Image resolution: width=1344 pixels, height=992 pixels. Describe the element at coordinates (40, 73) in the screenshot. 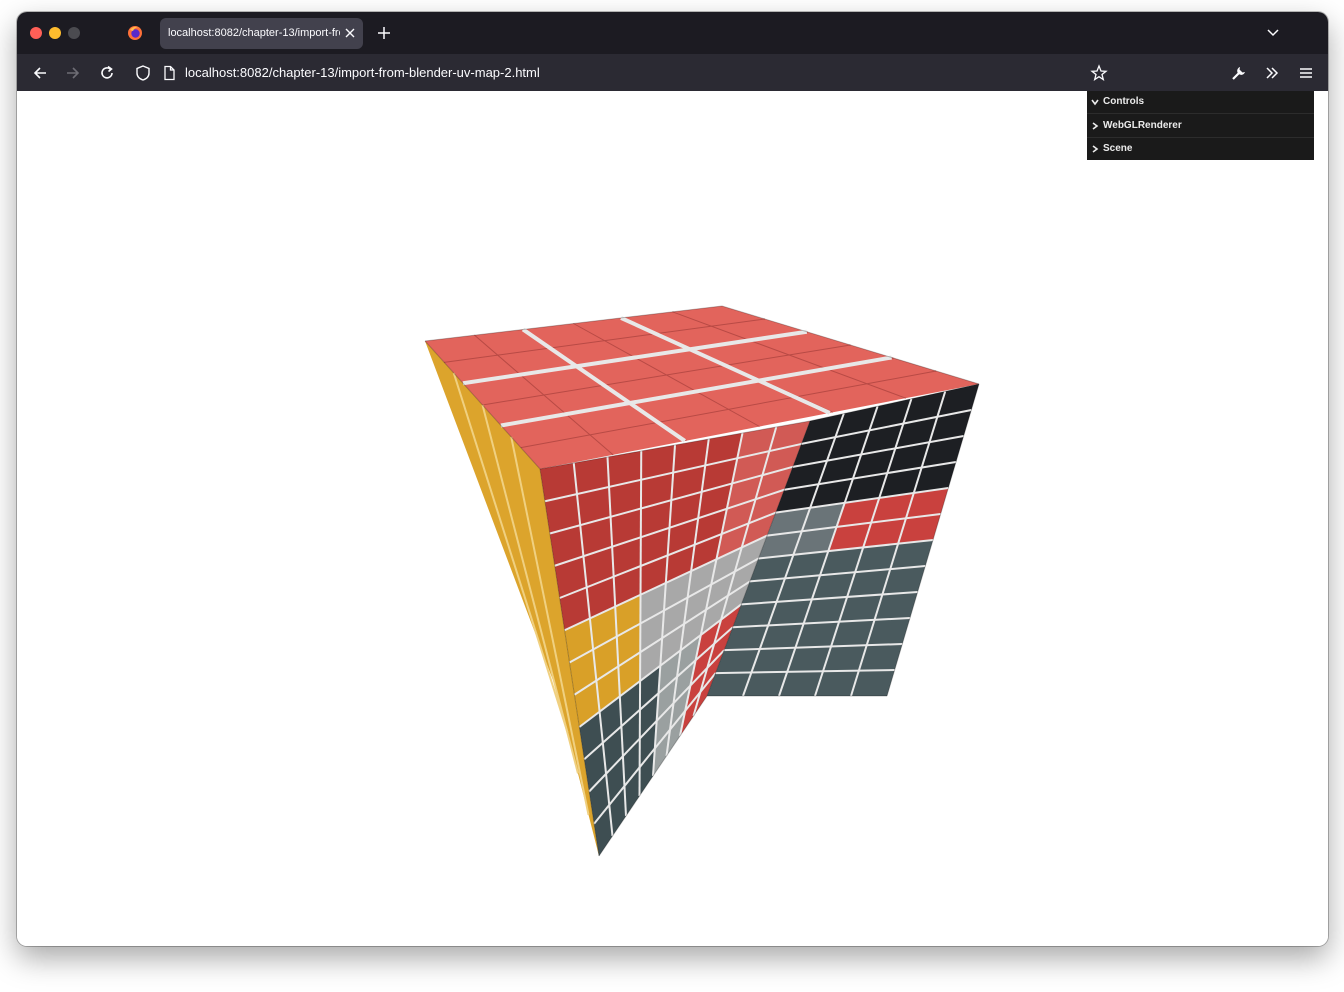

I see `back-icon` at that location.